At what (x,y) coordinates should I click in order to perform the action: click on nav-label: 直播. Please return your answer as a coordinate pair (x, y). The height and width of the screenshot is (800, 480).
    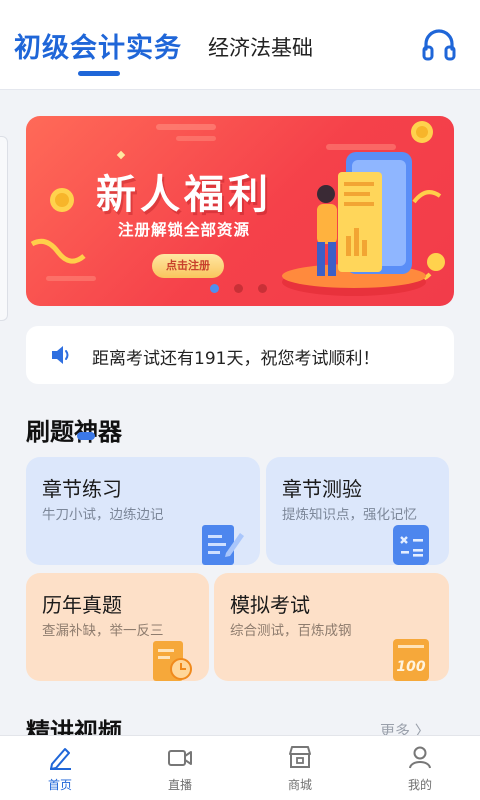
    Looking at the image, I should click on (179, 785).